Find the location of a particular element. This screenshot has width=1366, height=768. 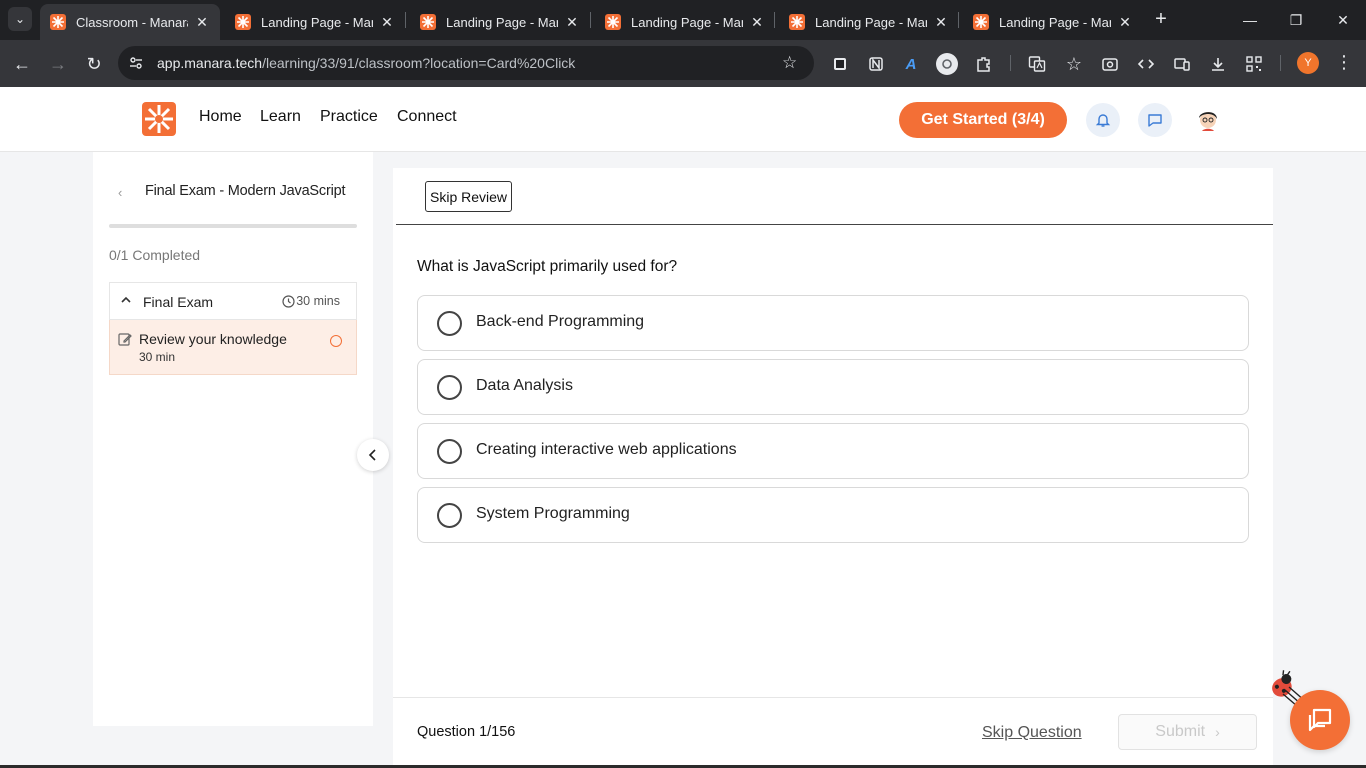

extensions-puzzle-icon is located at coordinates (984, 64).